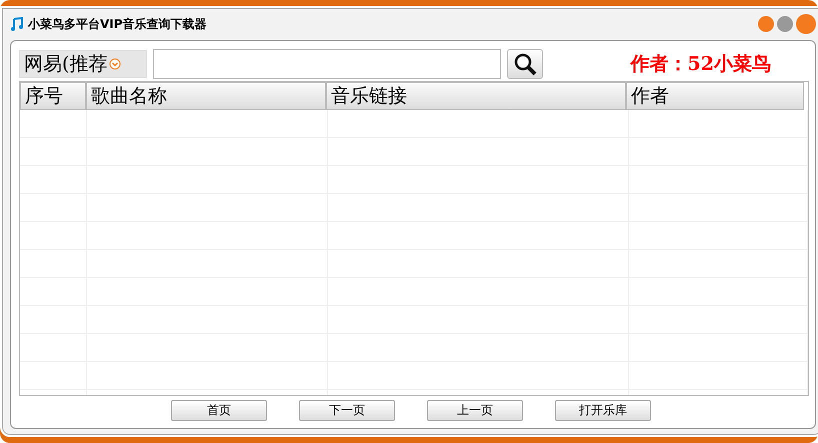 The height and width of the screenshot is (443, 818). What do you see at coordinates (17, 24) in the screenshot?
I see `music-note-icon` at bounding box center [17, 24].